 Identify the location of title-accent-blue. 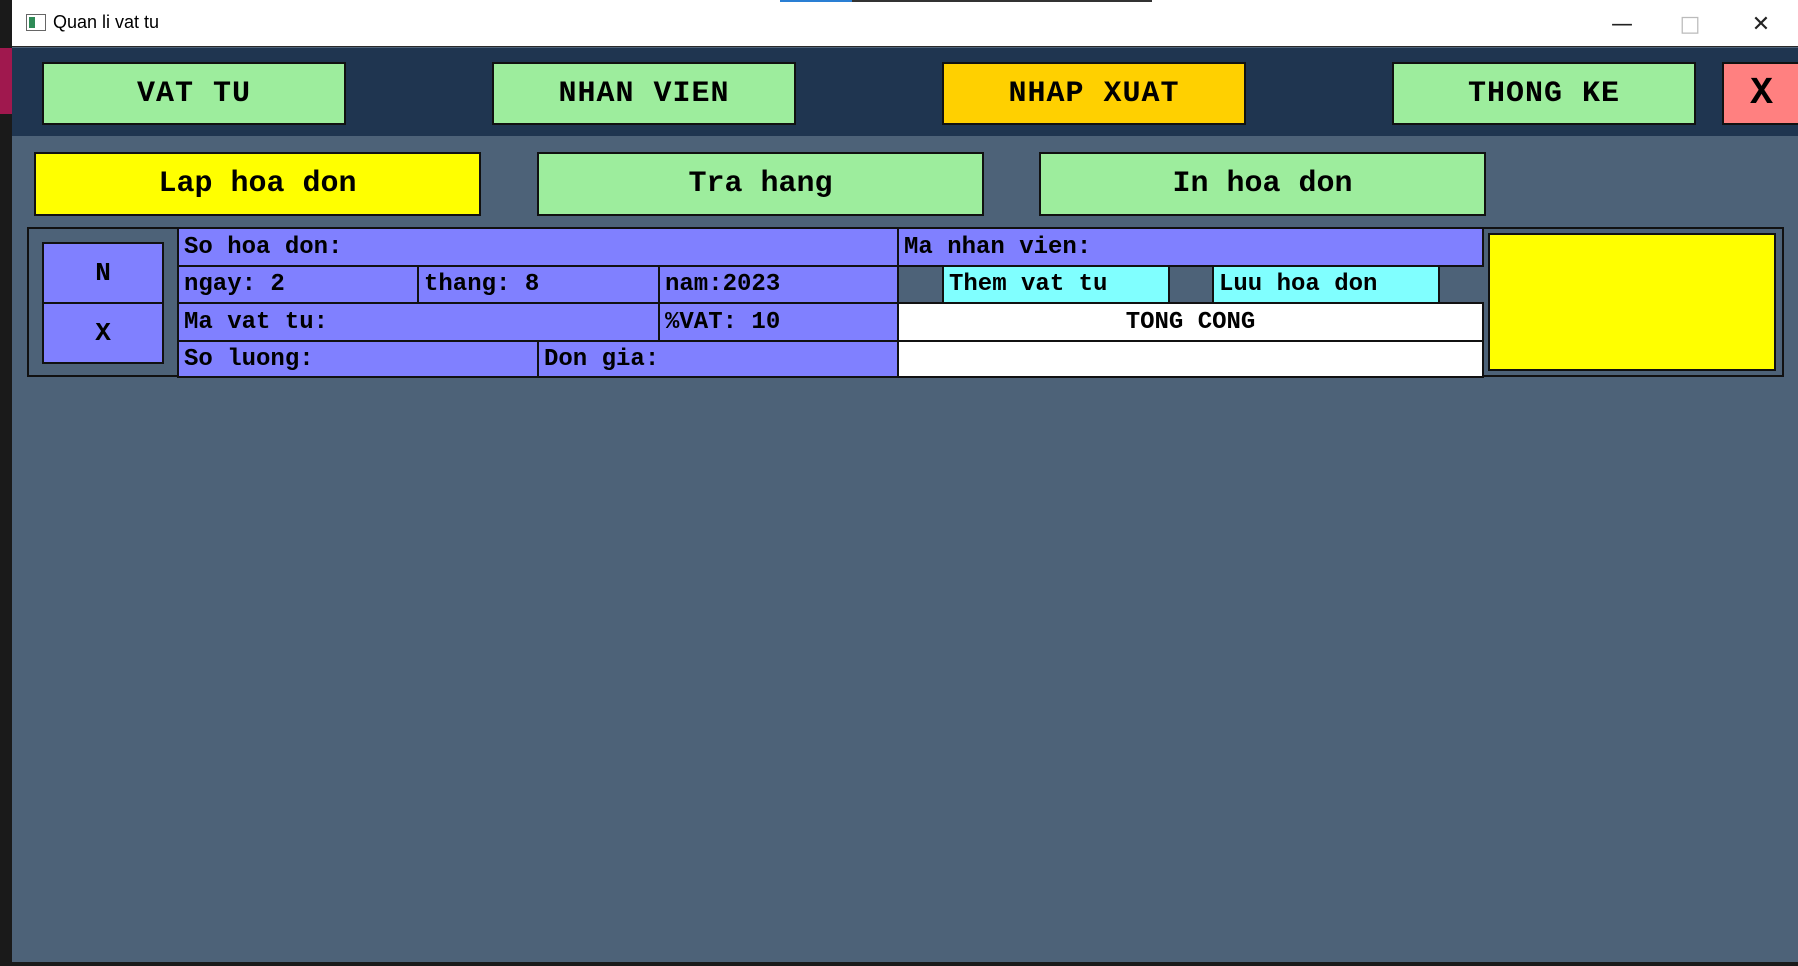
(816, 1).